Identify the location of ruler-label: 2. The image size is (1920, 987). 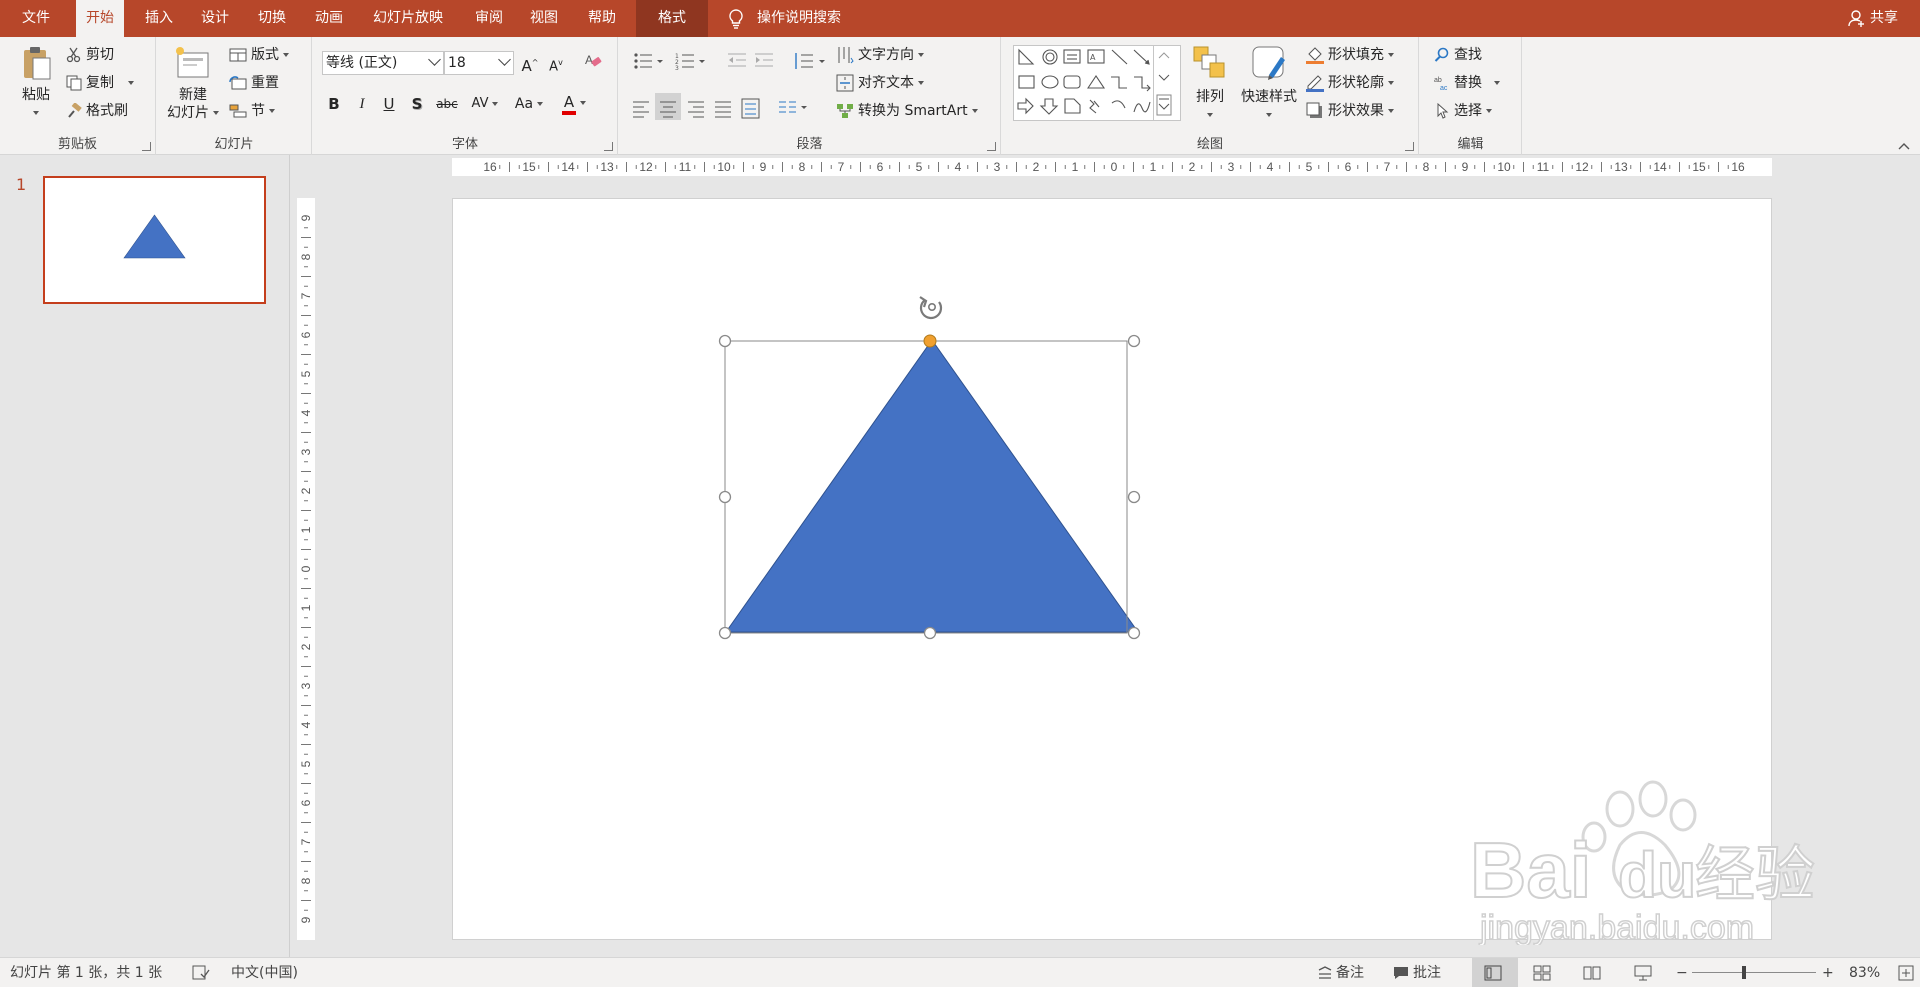
(1036, 167).